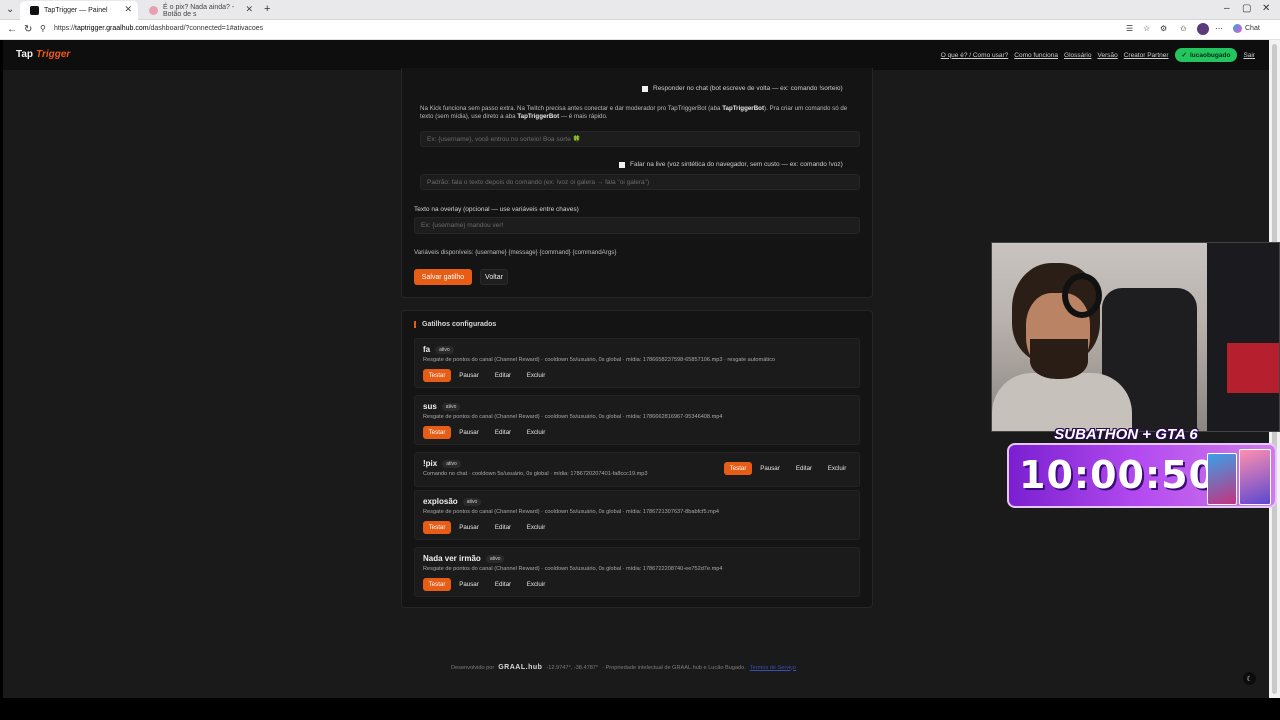 The height and width of the screenshot is (720, 1280). What do you see at coordinates (267, 9) in the screenshot?
I see `new-tab-icon: +` at bounding box center [267, 9].